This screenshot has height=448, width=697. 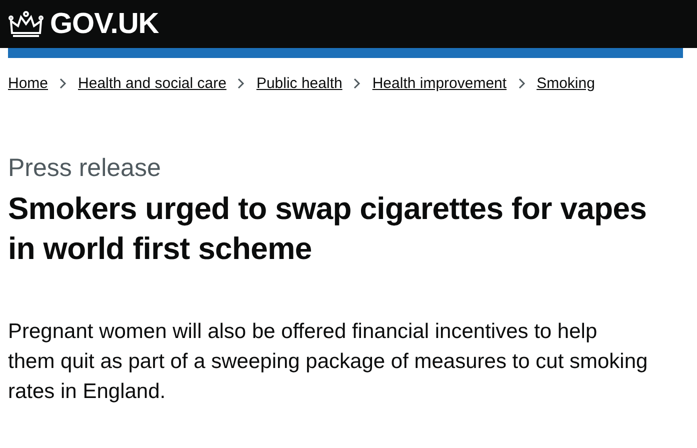 What do you see at coordinates (83, 24) in the screenshot?
I see `logo-link: GOV.UK` at bounding box center [83, 24].